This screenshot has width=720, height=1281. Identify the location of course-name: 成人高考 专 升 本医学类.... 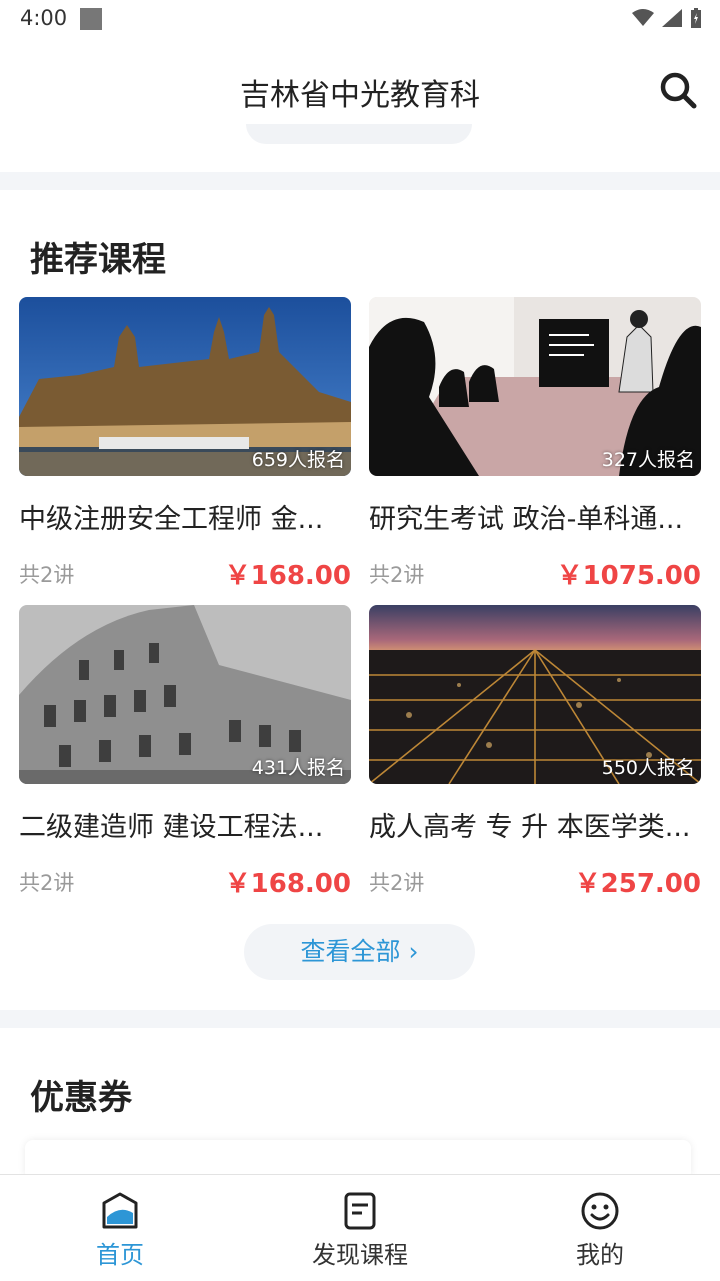
(530, 827).